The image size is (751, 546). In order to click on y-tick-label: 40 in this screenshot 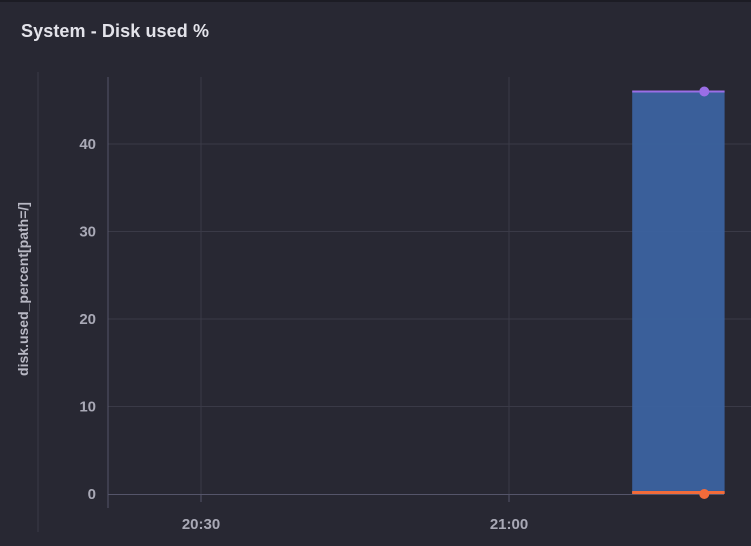, I will do `click(87, 144)`.